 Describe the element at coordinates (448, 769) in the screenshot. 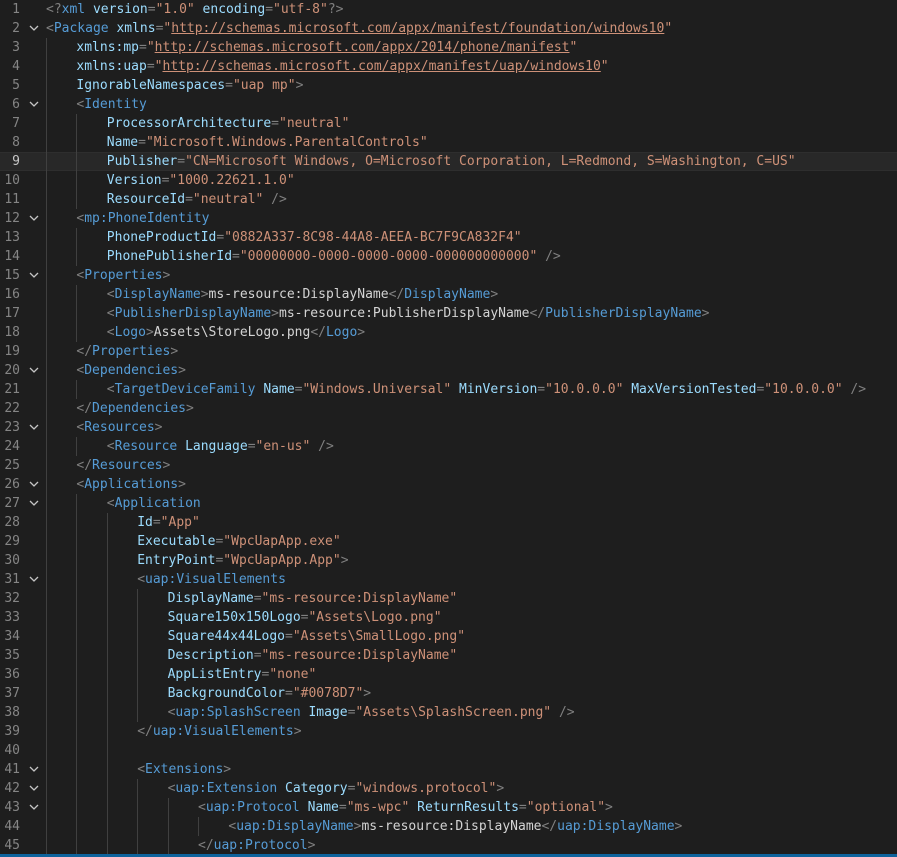

I see `code-line: 41 <Extensions>` at that location.